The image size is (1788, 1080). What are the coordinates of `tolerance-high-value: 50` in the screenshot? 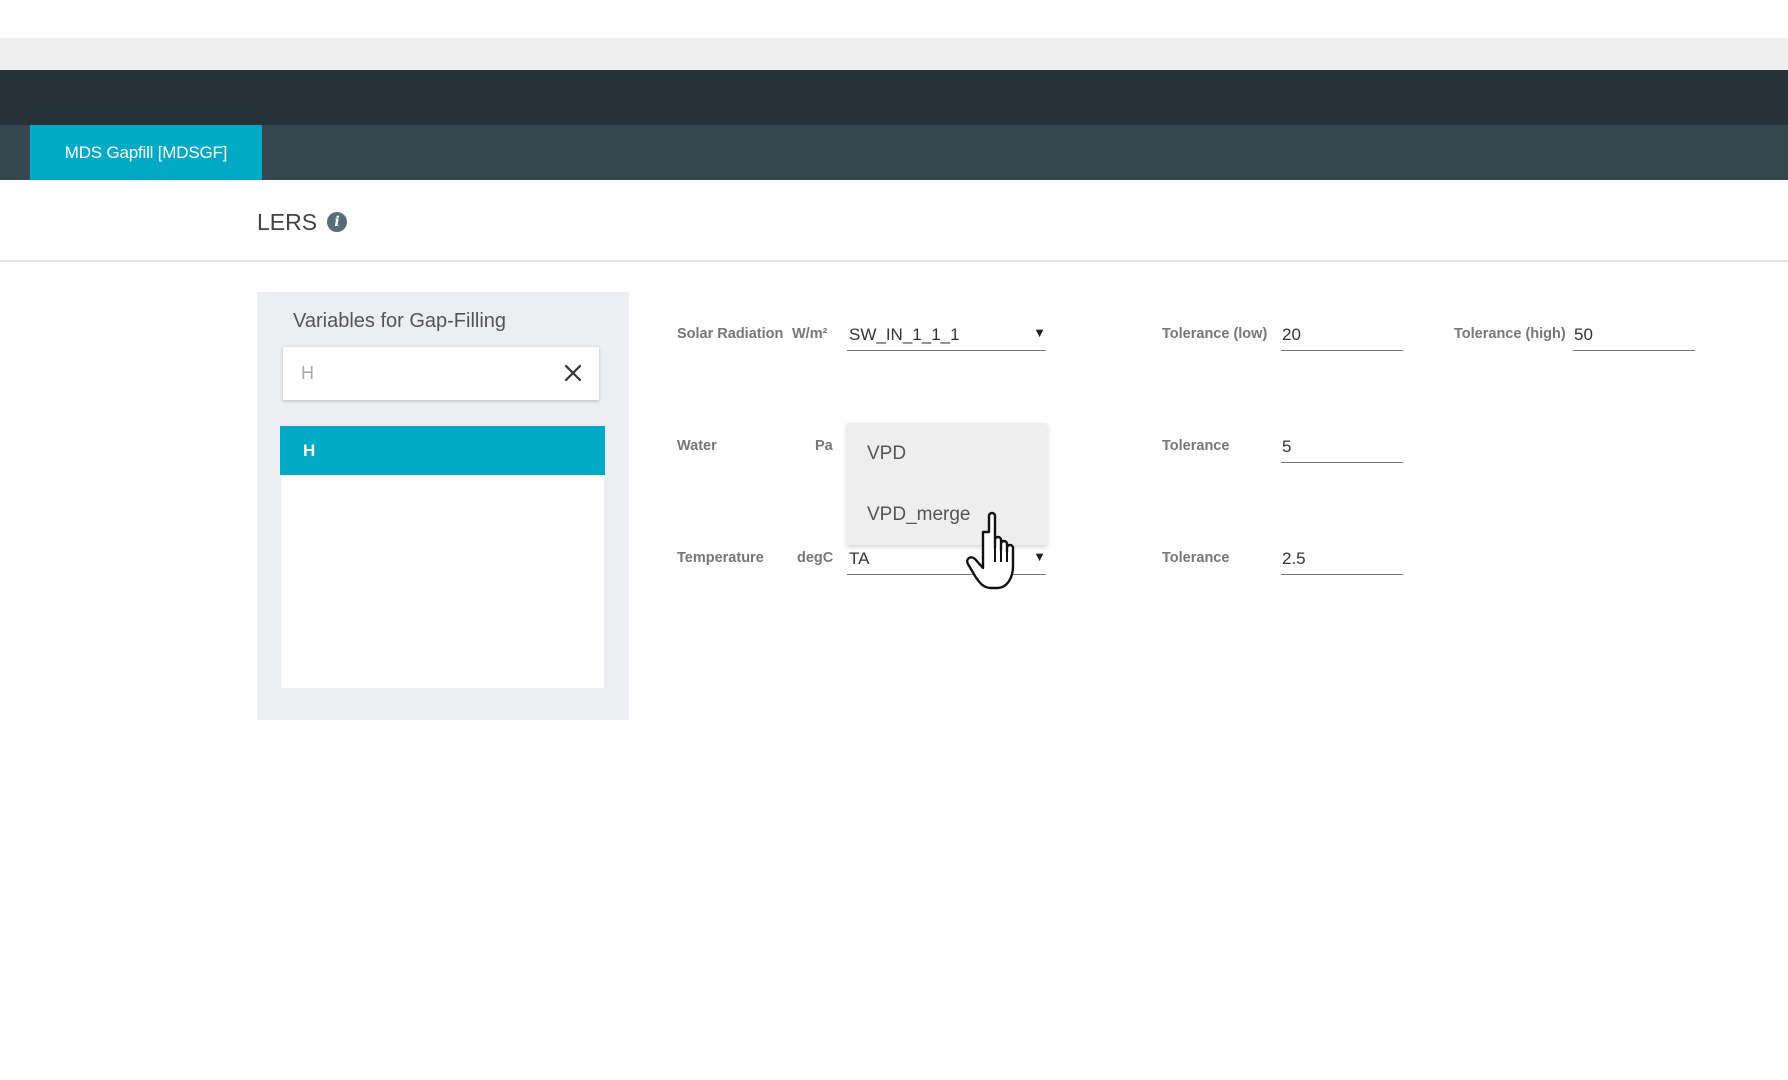 It's located at (1583, 334).